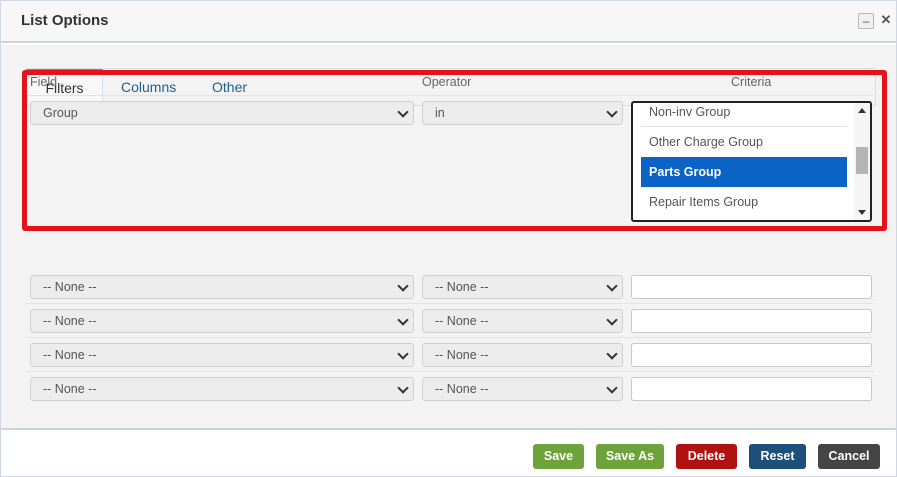 The height and width of the screenshot is (477, 897). What do you see at coordinates (447, 82) in the screenshot?
I see `operator-column-header: Operator` at bounding box center [447, 82].